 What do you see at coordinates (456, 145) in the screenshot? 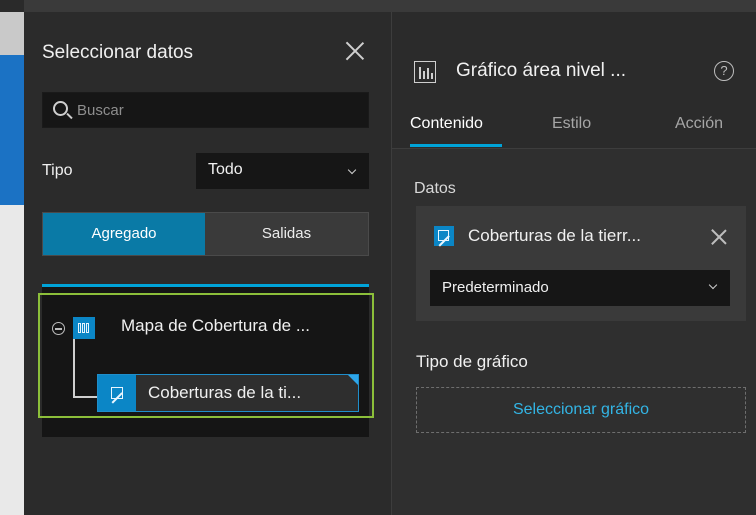
I see `active-tab-indicator` at bounding box center [456, 145].